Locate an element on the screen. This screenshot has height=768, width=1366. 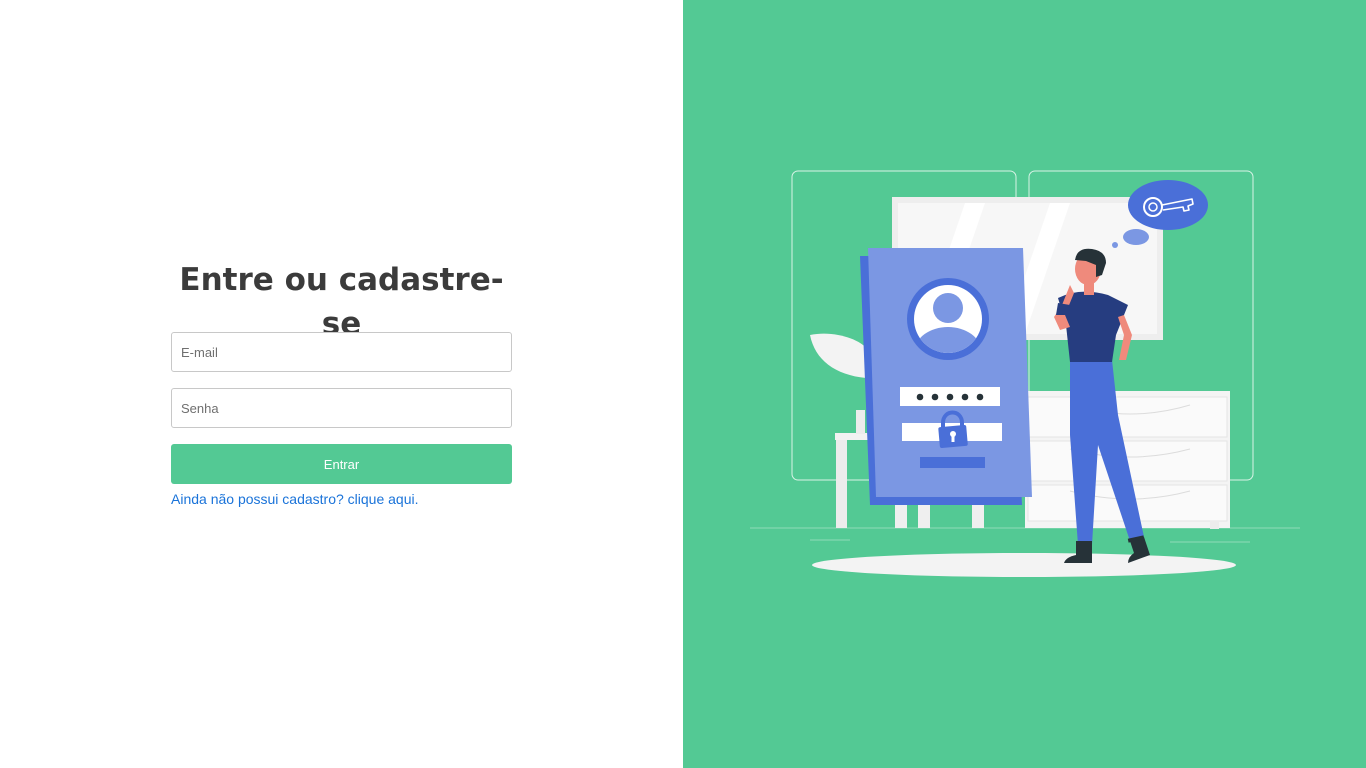
key-icon is located at coordinates (1168, 205).